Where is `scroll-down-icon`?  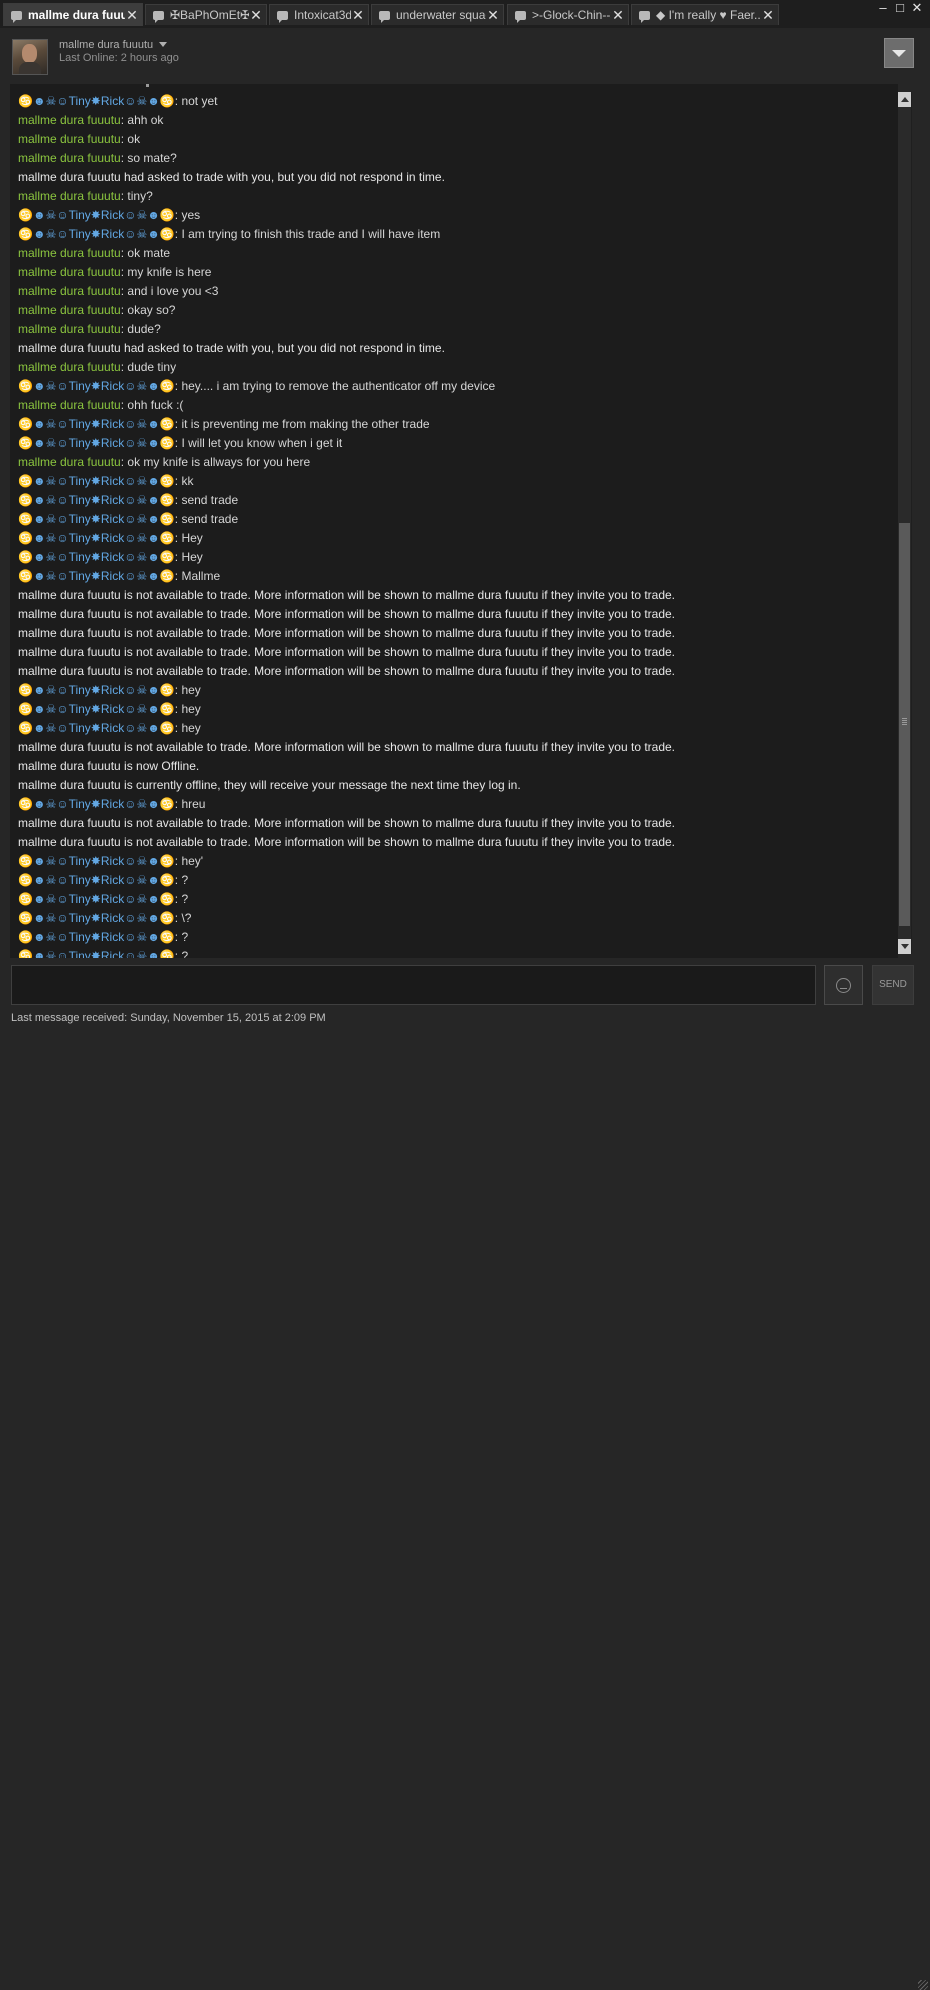 scroll-down-icon is located at coordinates (904, 946).